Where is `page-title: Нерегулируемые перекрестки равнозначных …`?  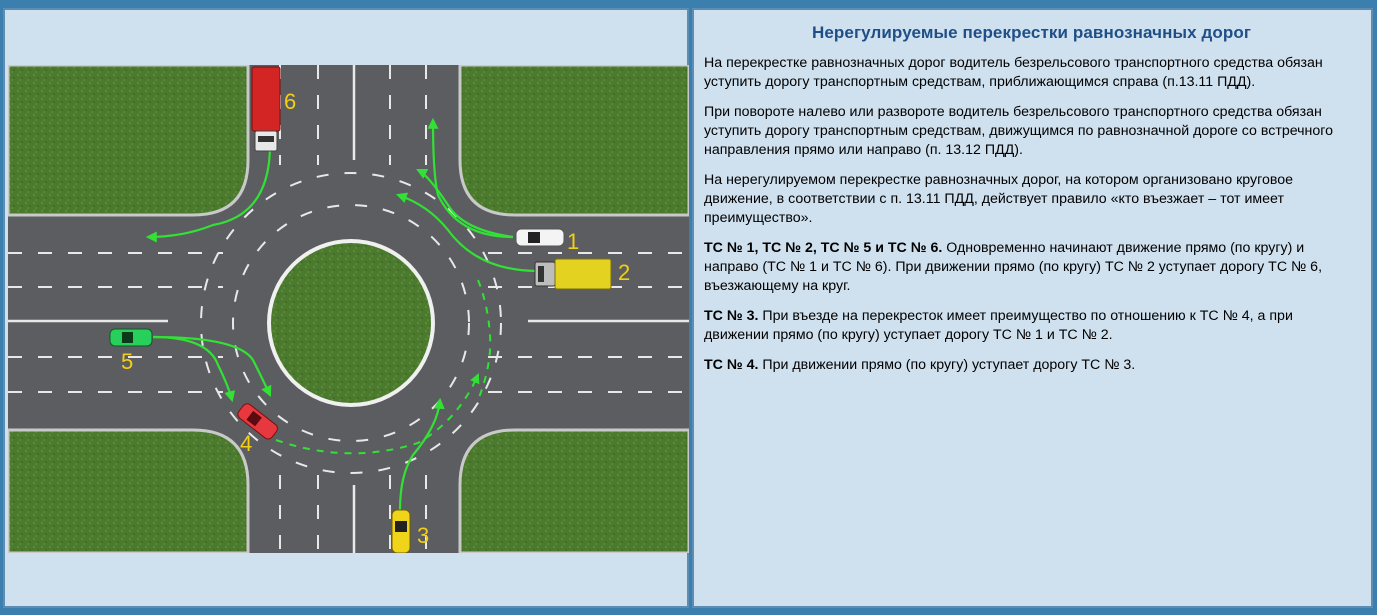
page-title: Нерегулируемые перекрестки равнозначных … is located at coordinates (1031, 32).